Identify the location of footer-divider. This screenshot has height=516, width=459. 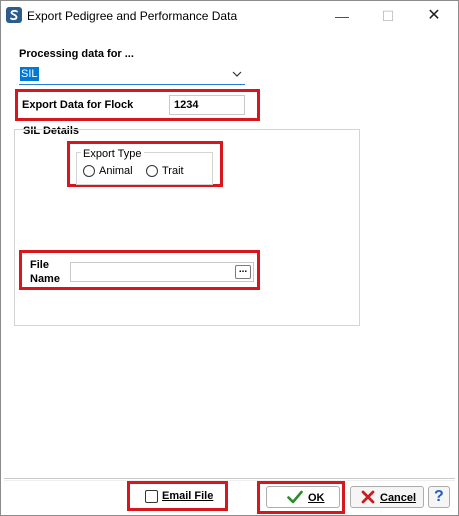
(229, 478).